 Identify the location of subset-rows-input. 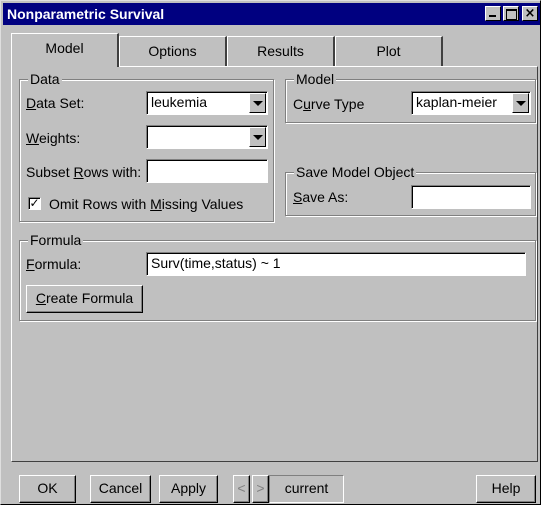
(207, 171).